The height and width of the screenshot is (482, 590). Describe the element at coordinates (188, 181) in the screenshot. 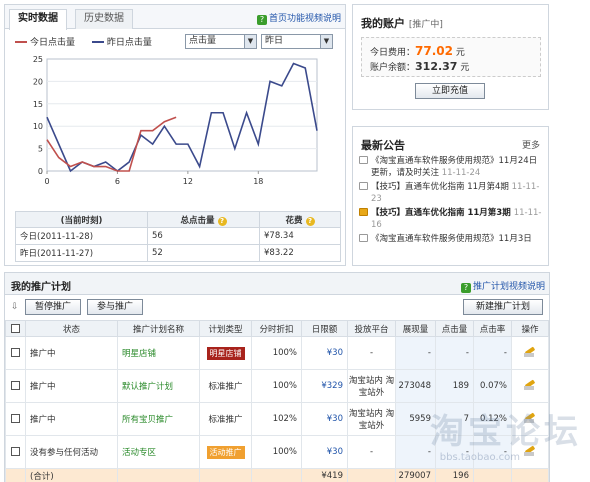

I see `x-tick-label: 12` at that location.